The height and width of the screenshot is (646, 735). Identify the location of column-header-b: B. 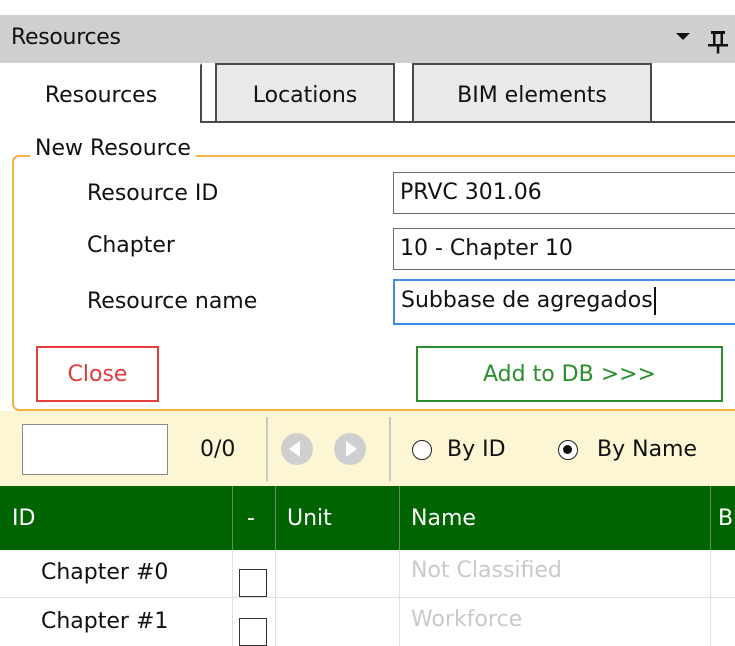
(721, 518).